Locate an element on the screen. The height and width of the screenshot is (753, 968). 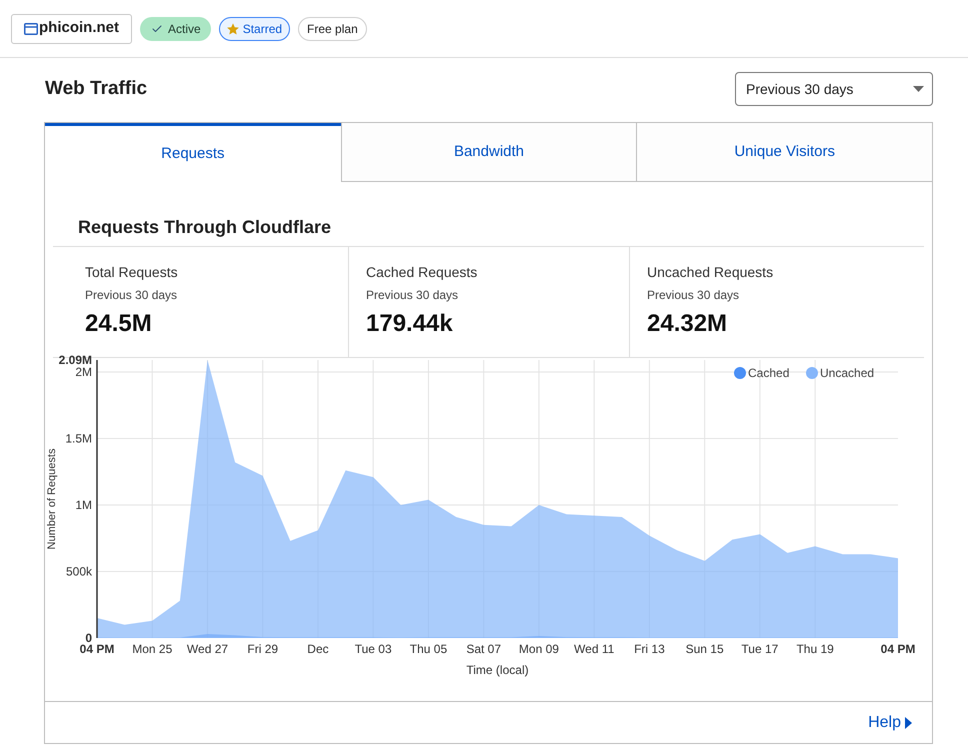
stat-label: Cached Requests is located at coordinates (422, 272).